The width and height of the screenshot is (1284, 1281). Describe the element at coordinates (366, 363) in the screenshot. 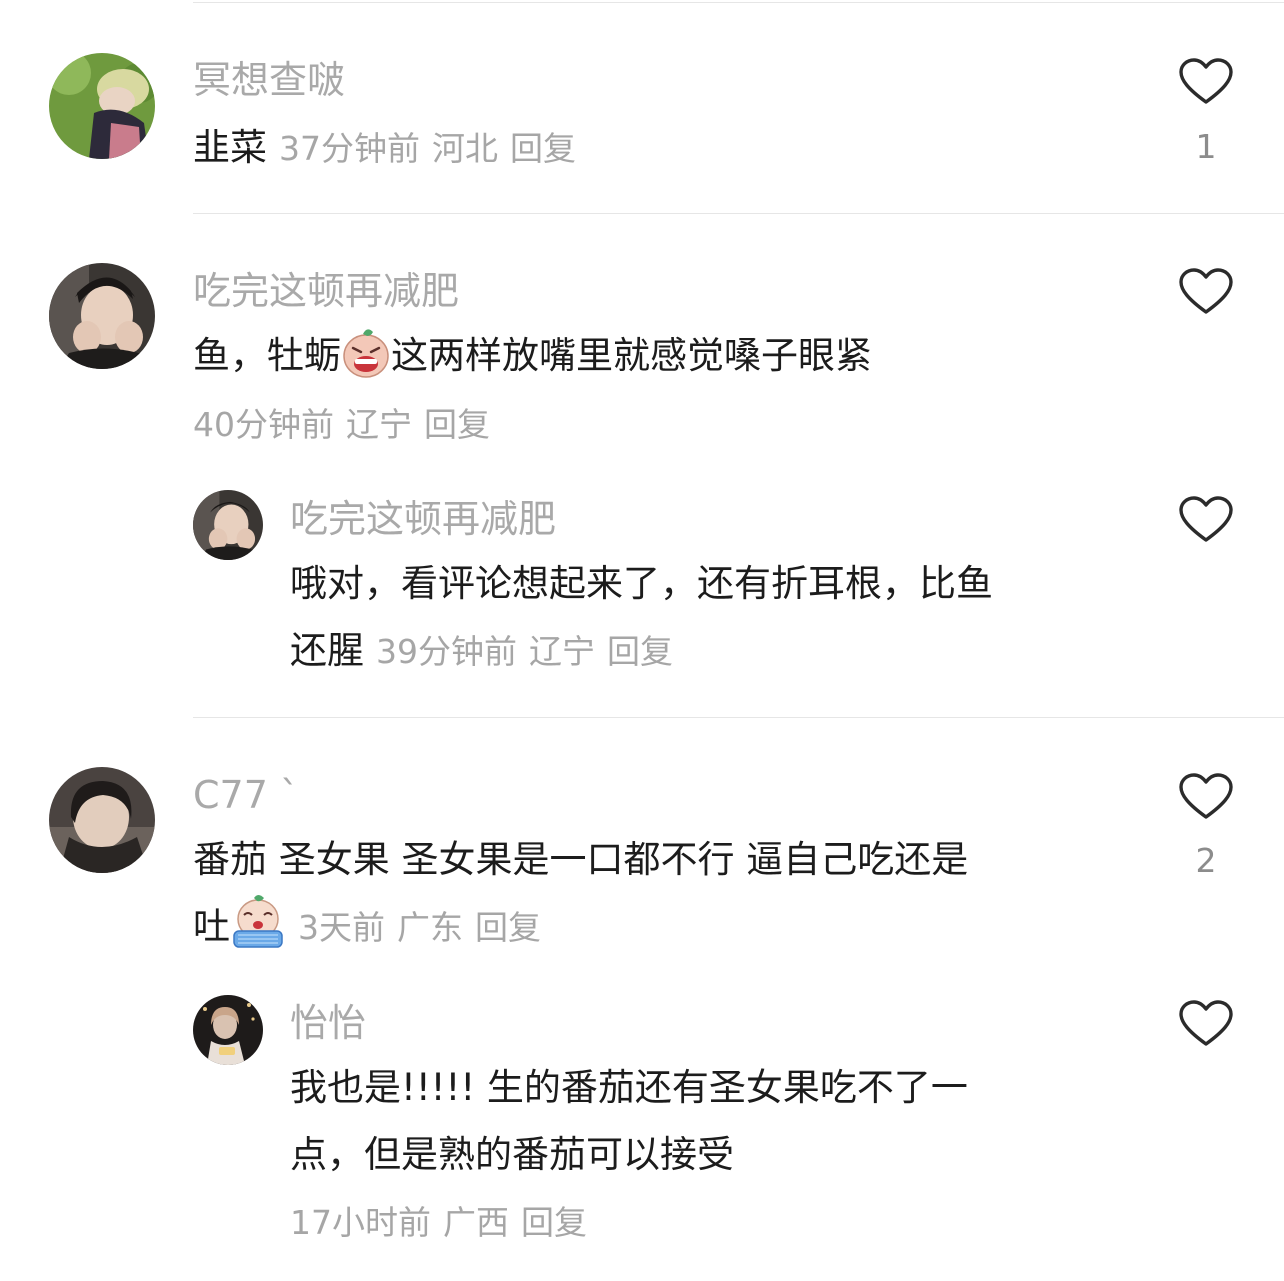

I see `grimace-emoji-icon` at that location.